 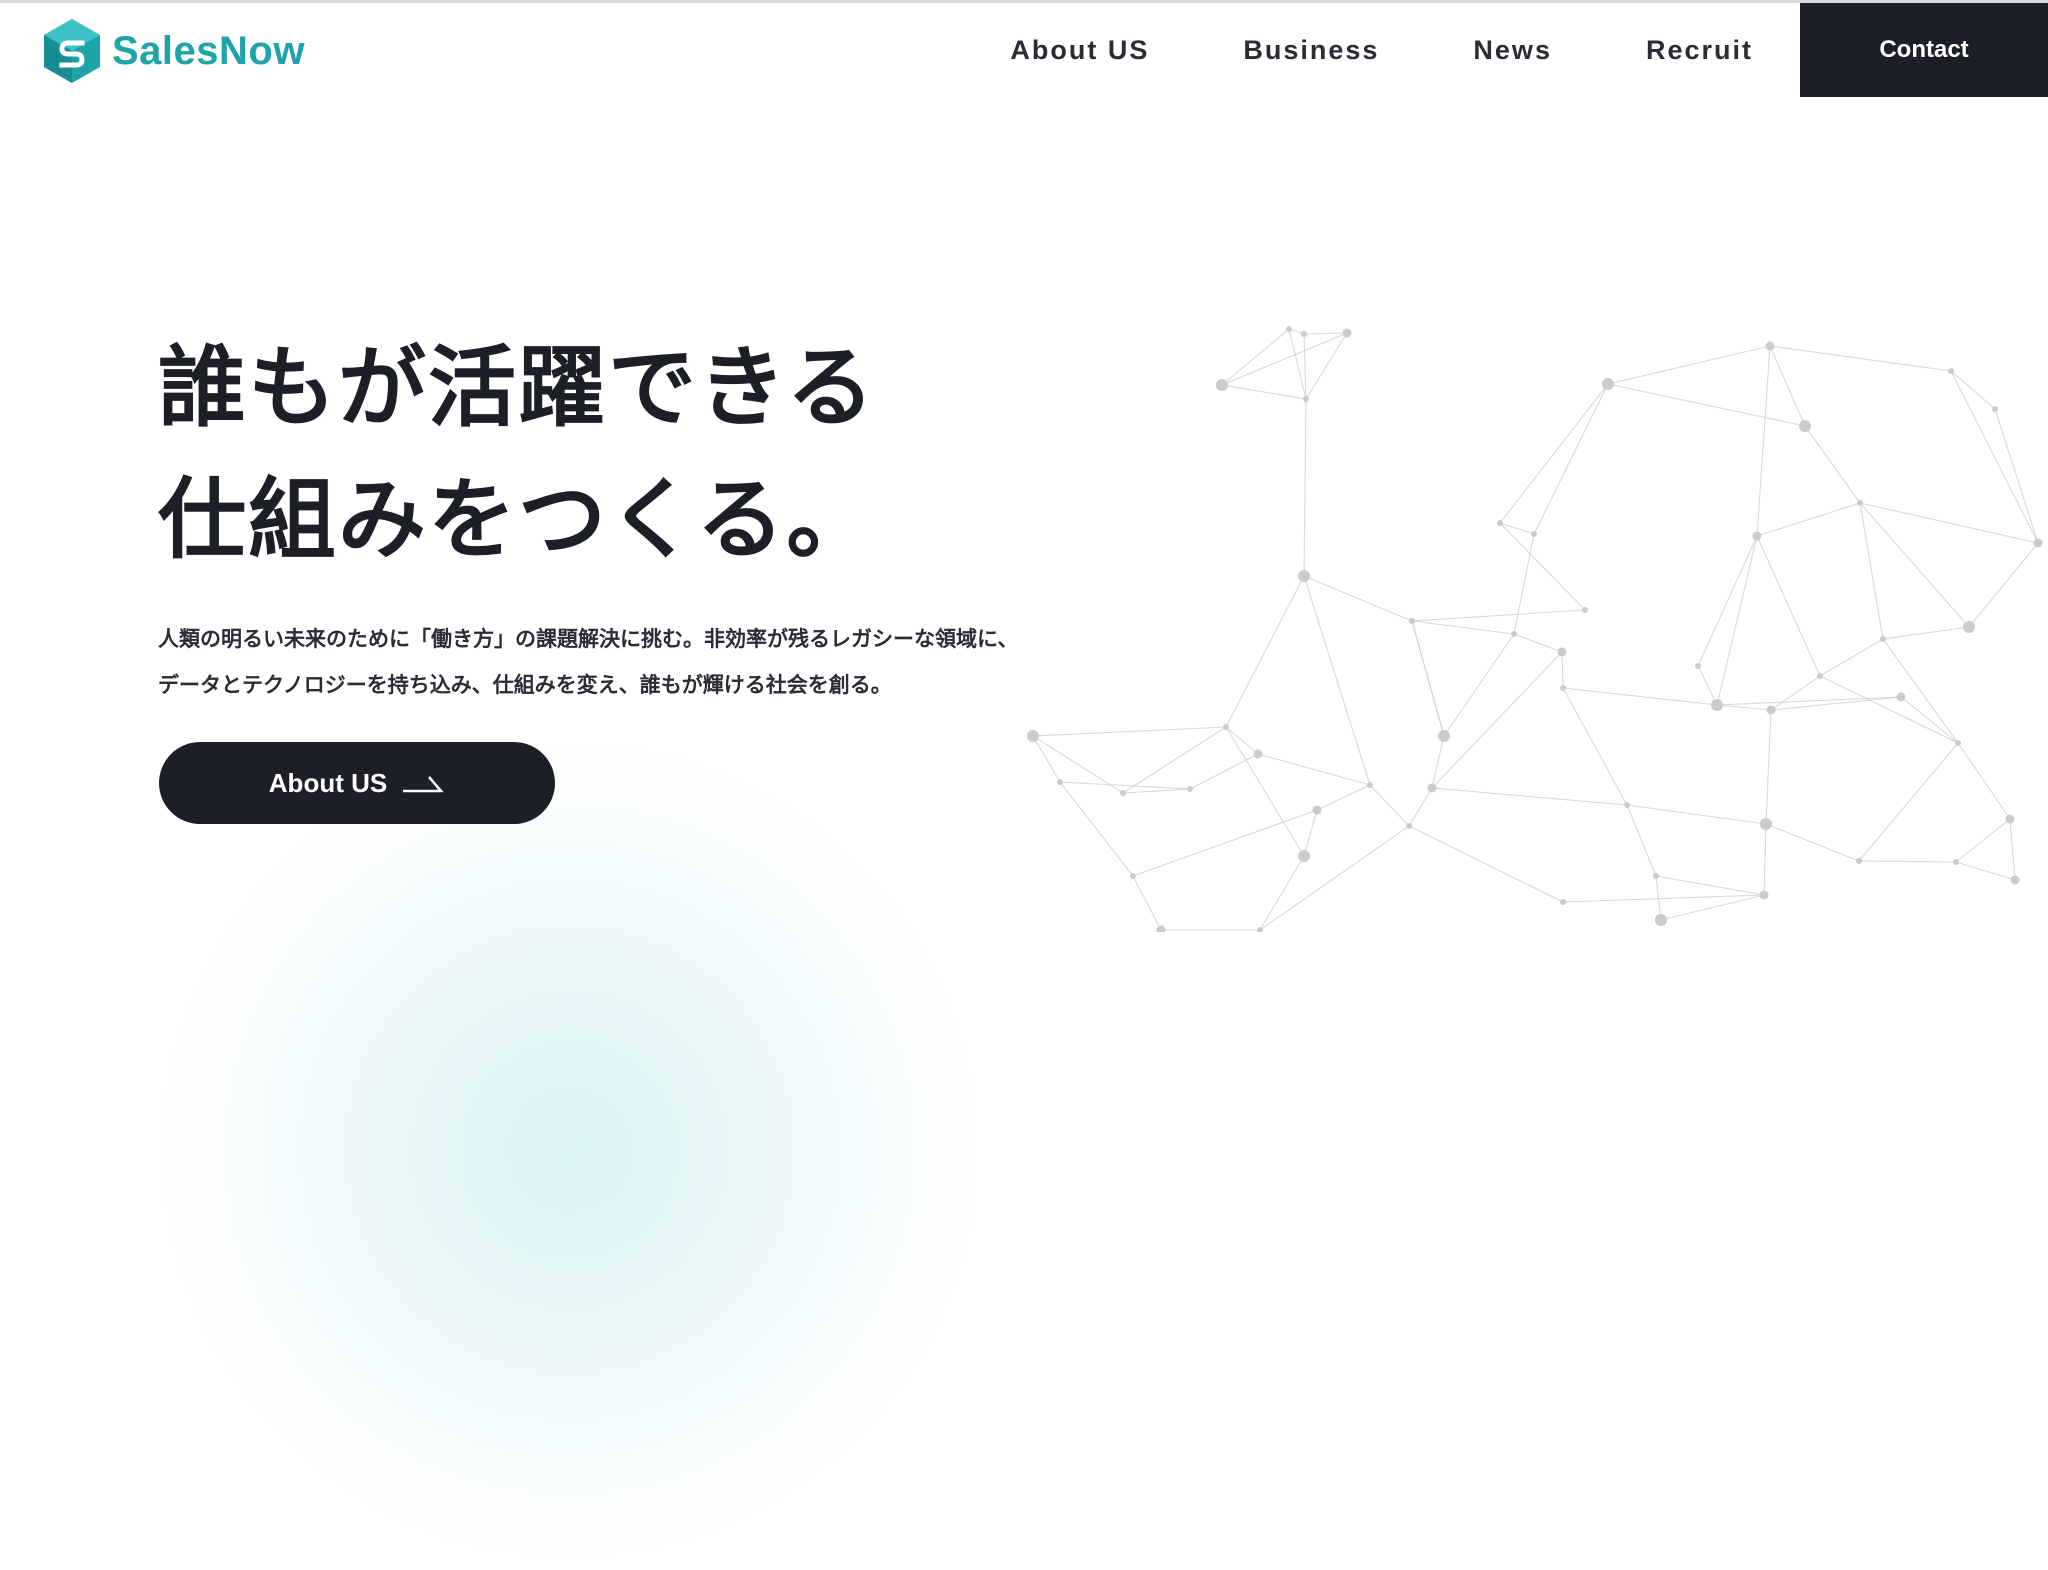 I want to click on brand-logo: SalesNow, so click(x=174, y=51).